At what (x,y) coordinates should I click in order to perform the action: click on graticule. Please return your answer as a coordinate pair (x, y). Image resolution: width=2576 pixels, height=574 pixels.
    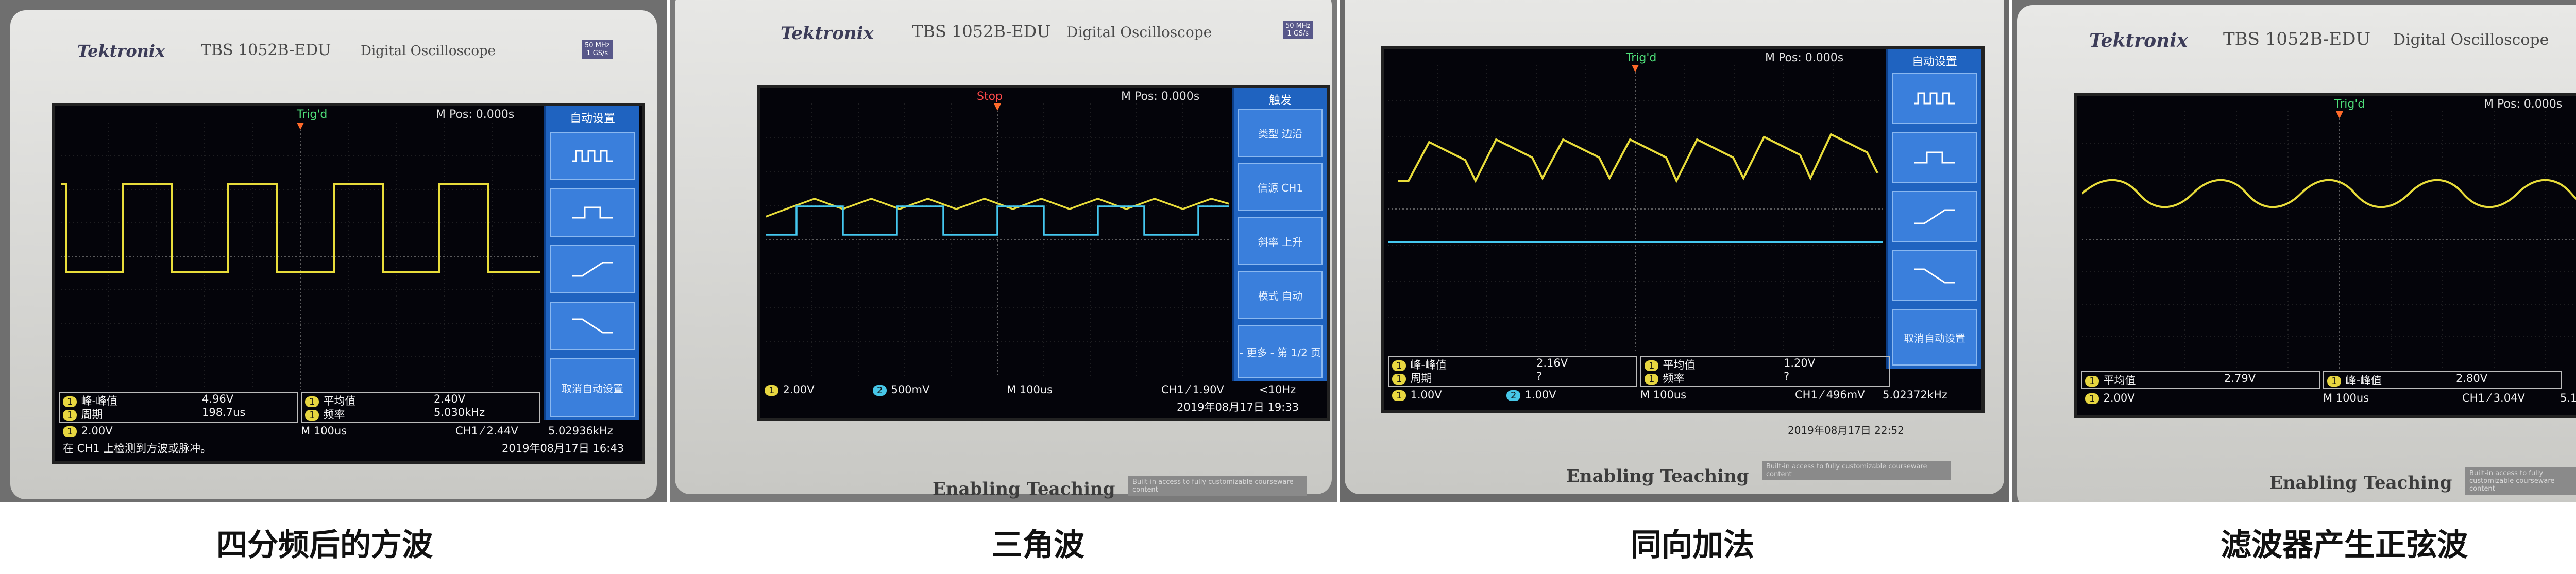
    Looking at the image, I should click on (2329, 240).